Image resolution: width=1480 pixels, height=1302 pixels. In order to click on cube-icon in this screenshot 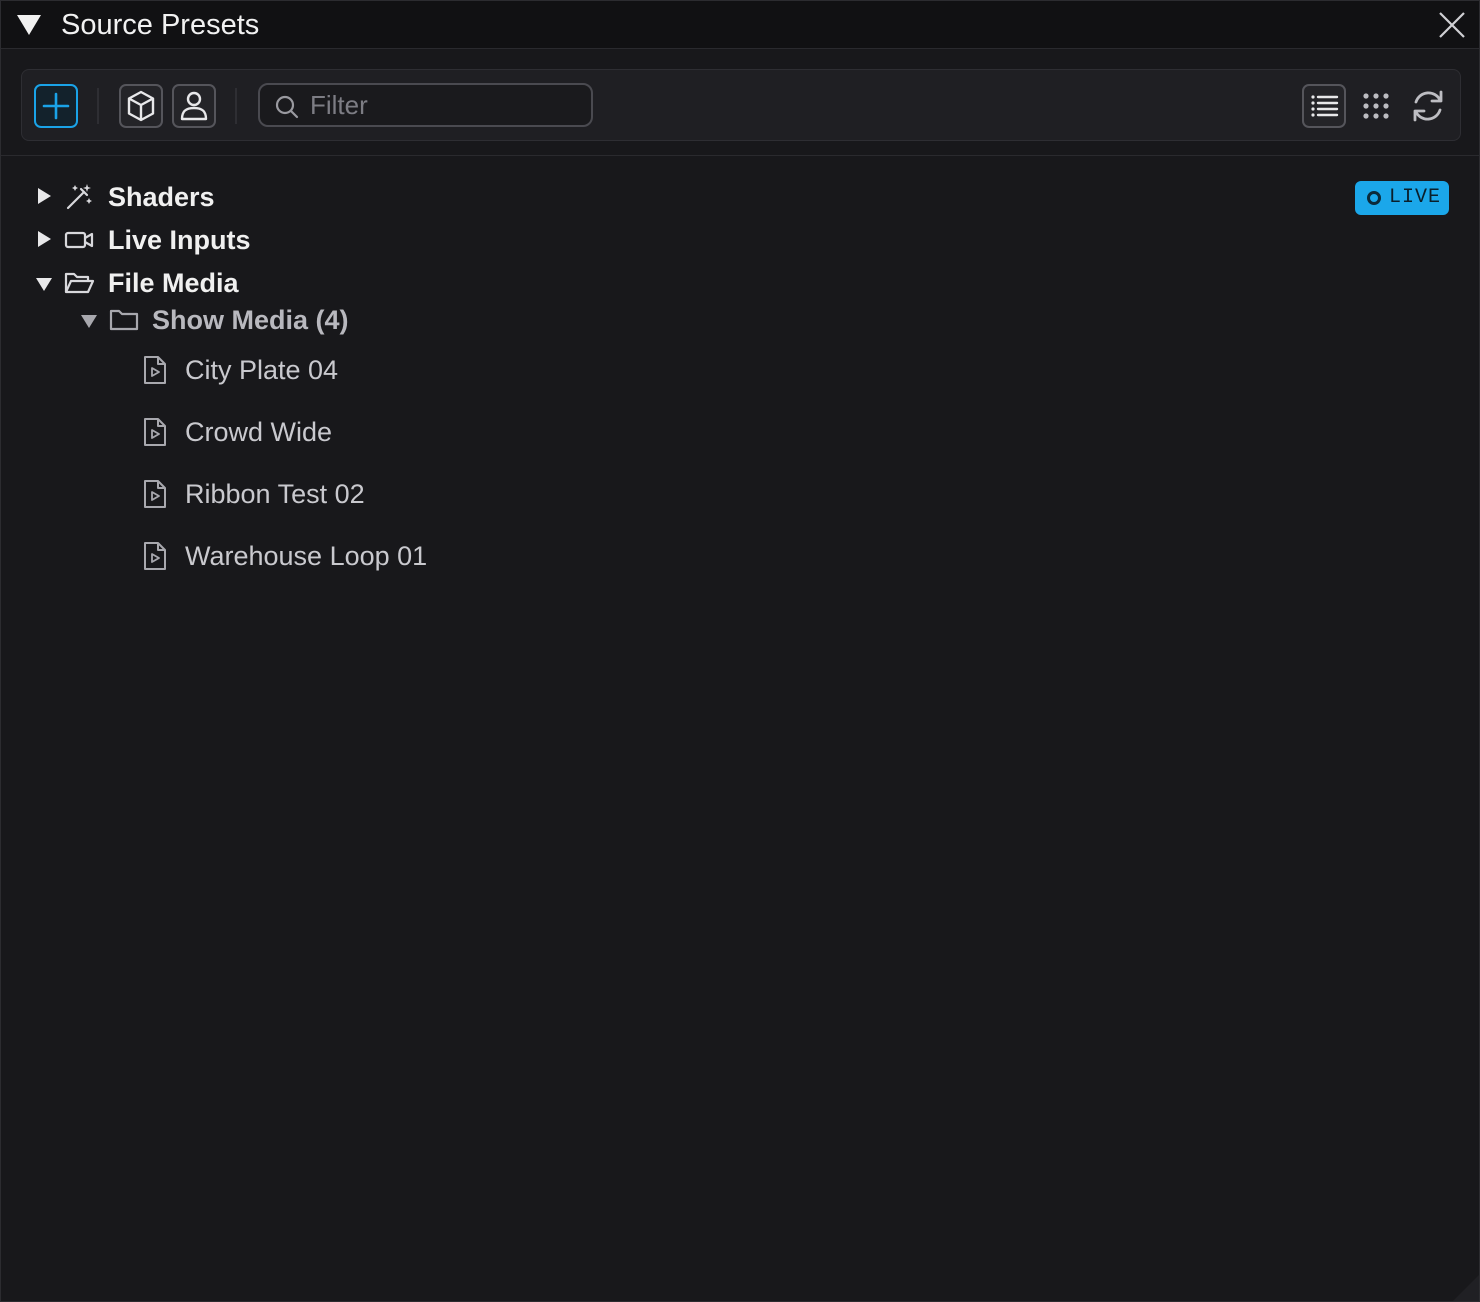, I will do `click(141, 106)`.